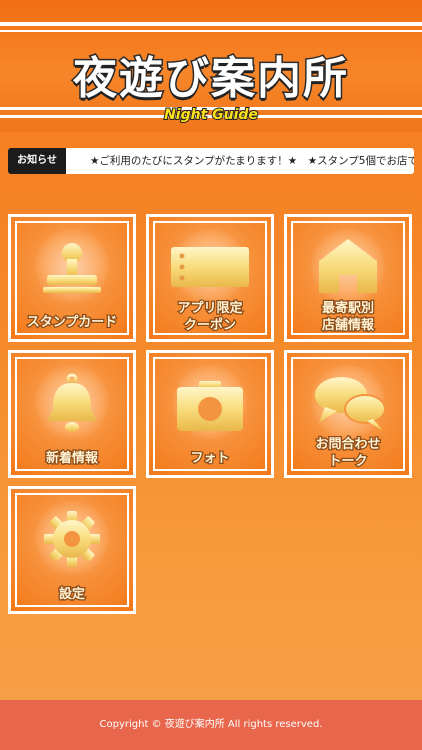 The width and height of the screenshot is (422, 750). Describe the element at coordinates (72, 595) in the screenshot. I see `menu-label: 設定` at that location.